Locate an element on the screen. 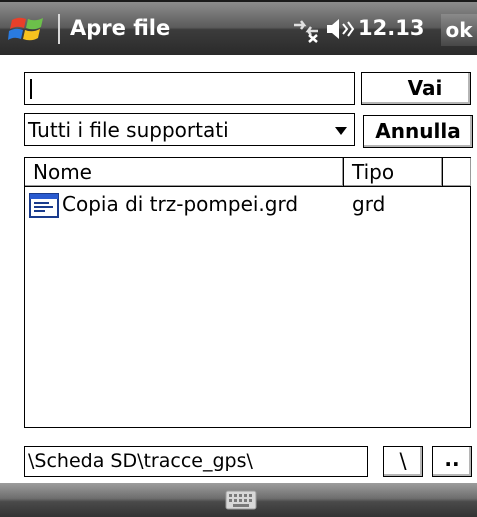 Image resolution: width=477 pixels, height=517 pixels. keyboard-icon is located at coordinates (241, 500).